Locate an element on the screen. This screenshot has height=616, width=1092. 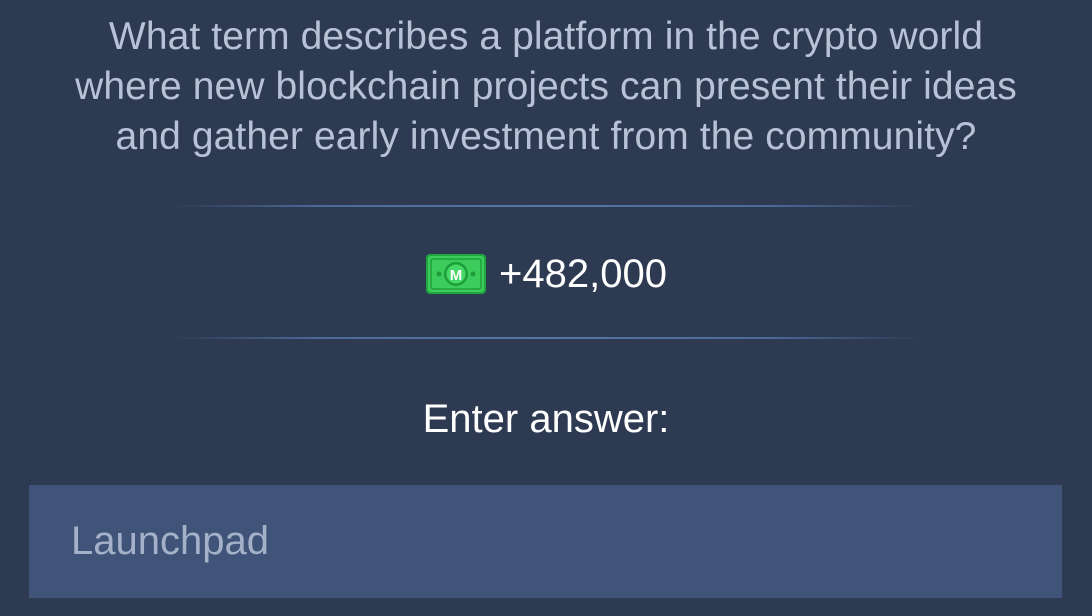
reward-row: M +482,000 is located at coordinates (546, 274).